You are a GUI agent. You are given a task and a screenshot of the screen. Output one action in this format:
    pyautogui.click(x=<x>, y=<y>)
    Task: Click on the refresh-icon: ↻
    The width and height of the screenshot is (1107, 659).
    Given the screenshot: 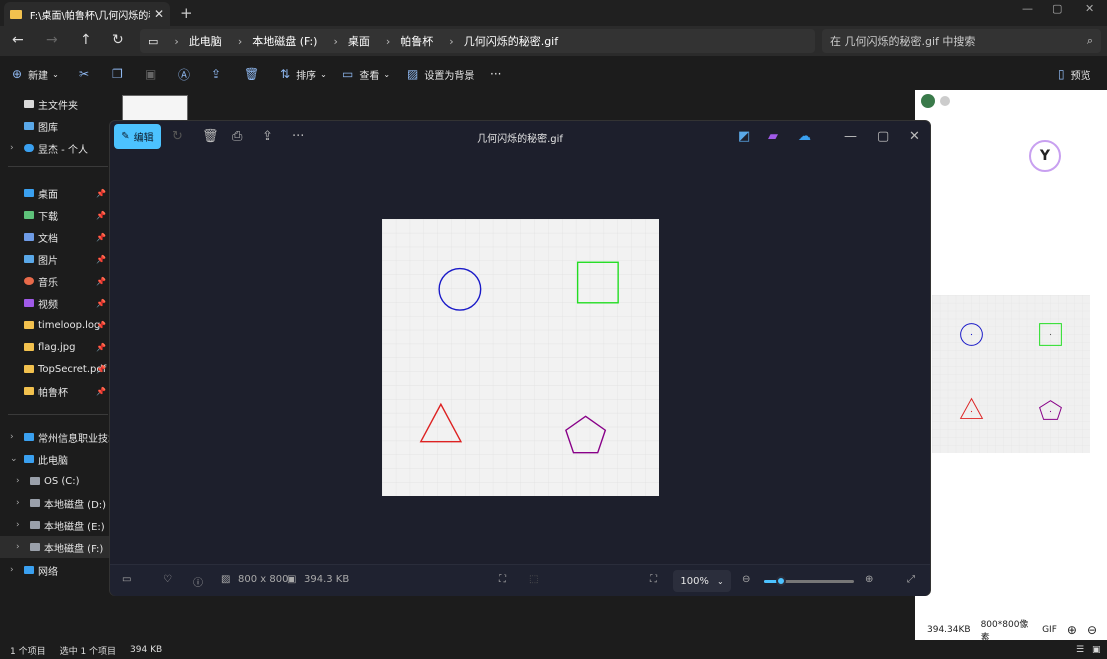 What is the action you would take?
    pyautogui.click(x=118, y=40)
    